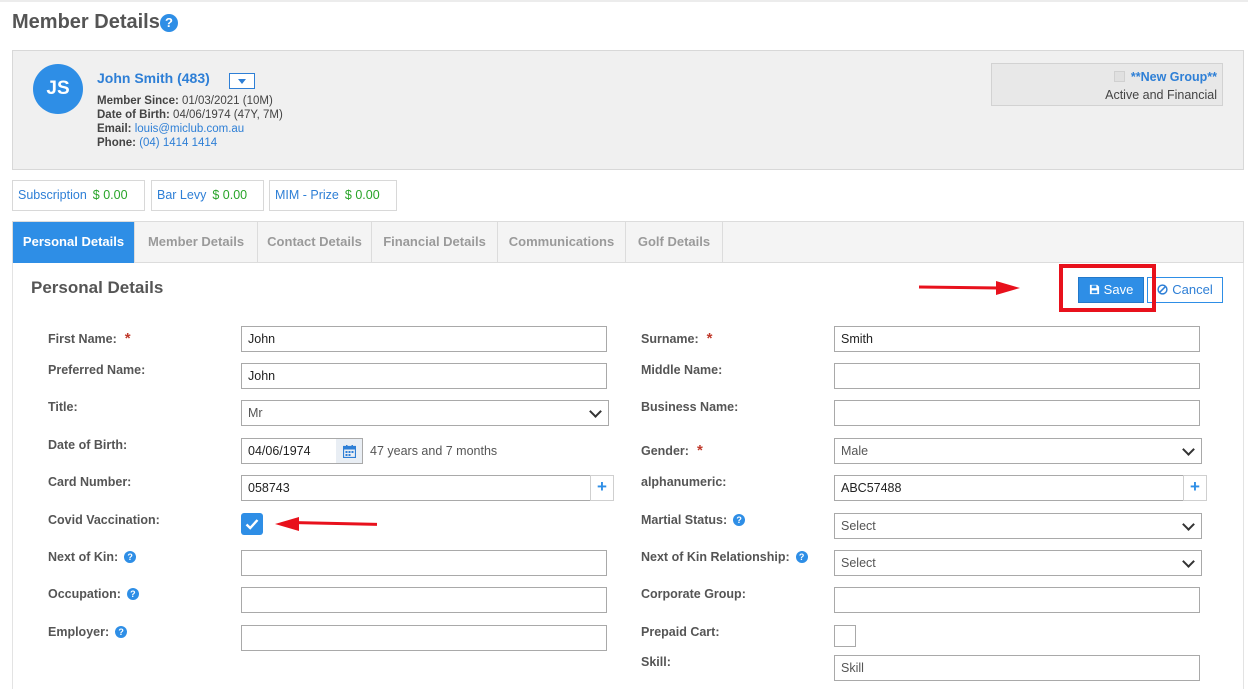 This screenshot has height=689, width=1248. I want to click on select-value: Mr, so click(255, 413).